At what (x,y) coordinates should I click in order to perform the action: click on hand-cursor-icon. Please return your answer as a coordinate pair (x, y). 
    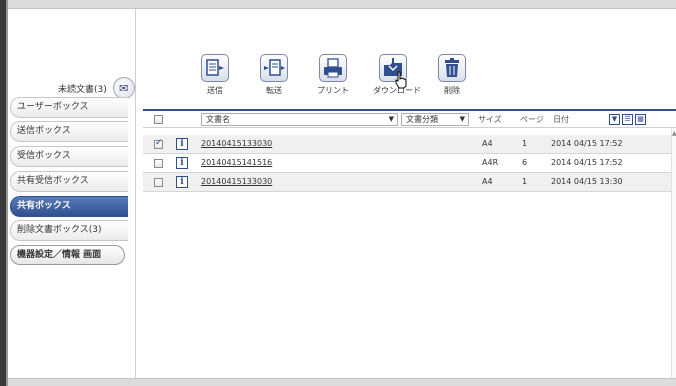
    Looking at the image, I should click on (401, 80).